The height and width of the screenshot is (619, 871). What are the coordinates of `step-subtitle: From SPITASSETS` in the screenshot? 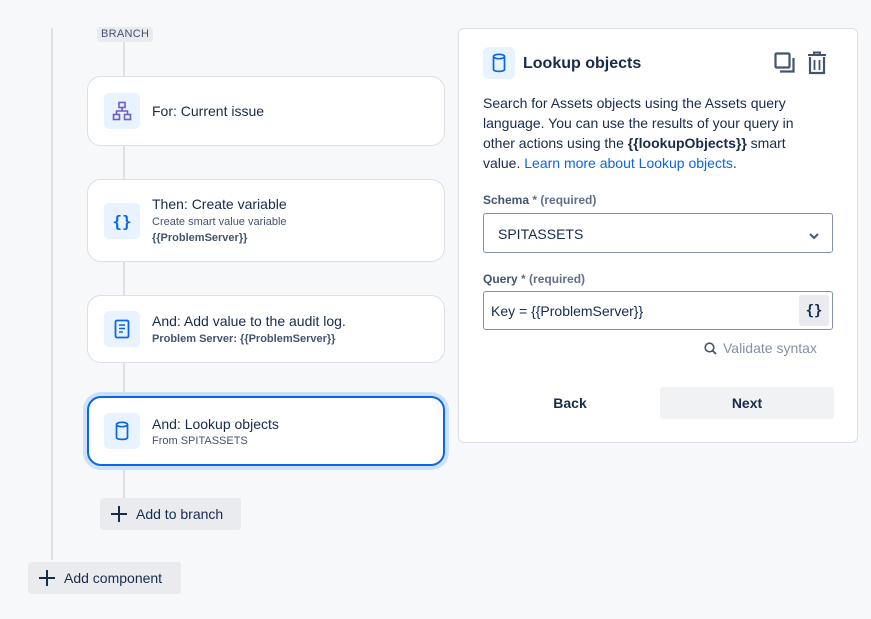 It's located at (200, 441).